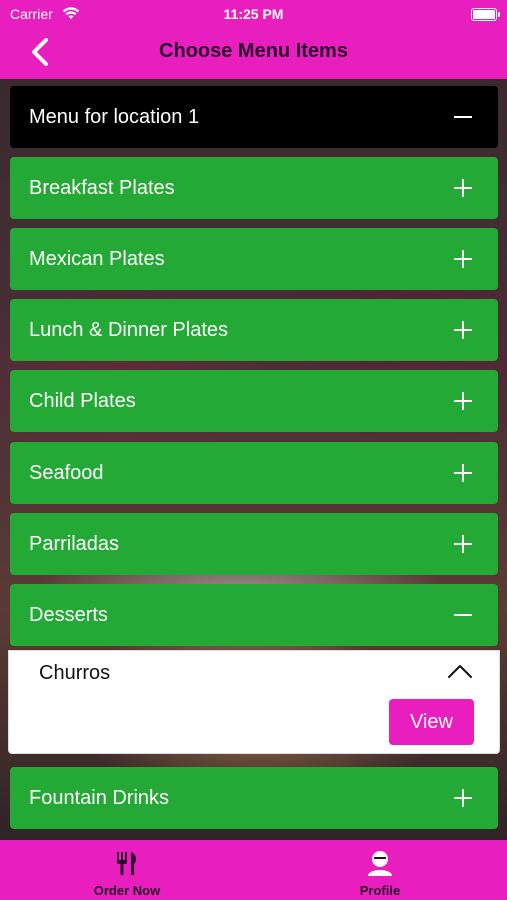 Image resolution: width=507 pixels, height=900 pixels. Describe the element at coordinates (74, 543) in the screenshot. I see `category-label: Parriladas` at that location.